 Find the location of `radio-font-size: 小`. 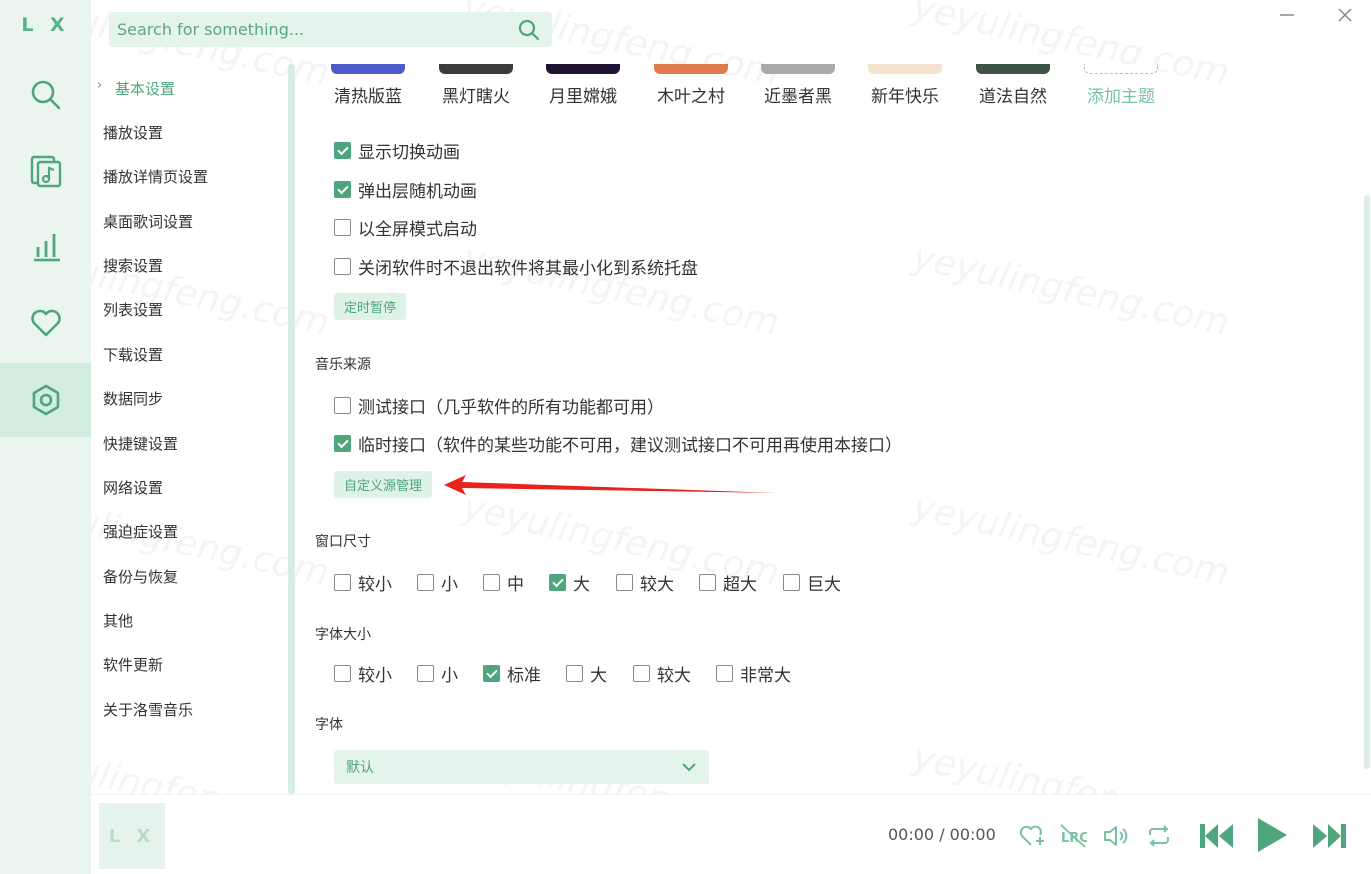

radio-font-size: 小 is located at coordinates (437, 673).